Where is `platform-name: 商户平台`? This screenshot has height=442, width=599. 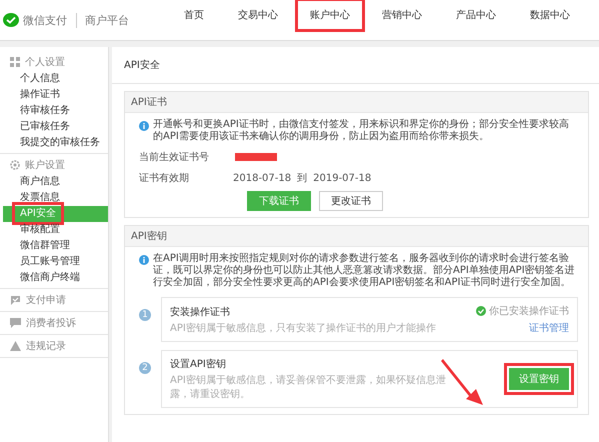 platform-name: 商户平台 is located at coordinates (102, 20).